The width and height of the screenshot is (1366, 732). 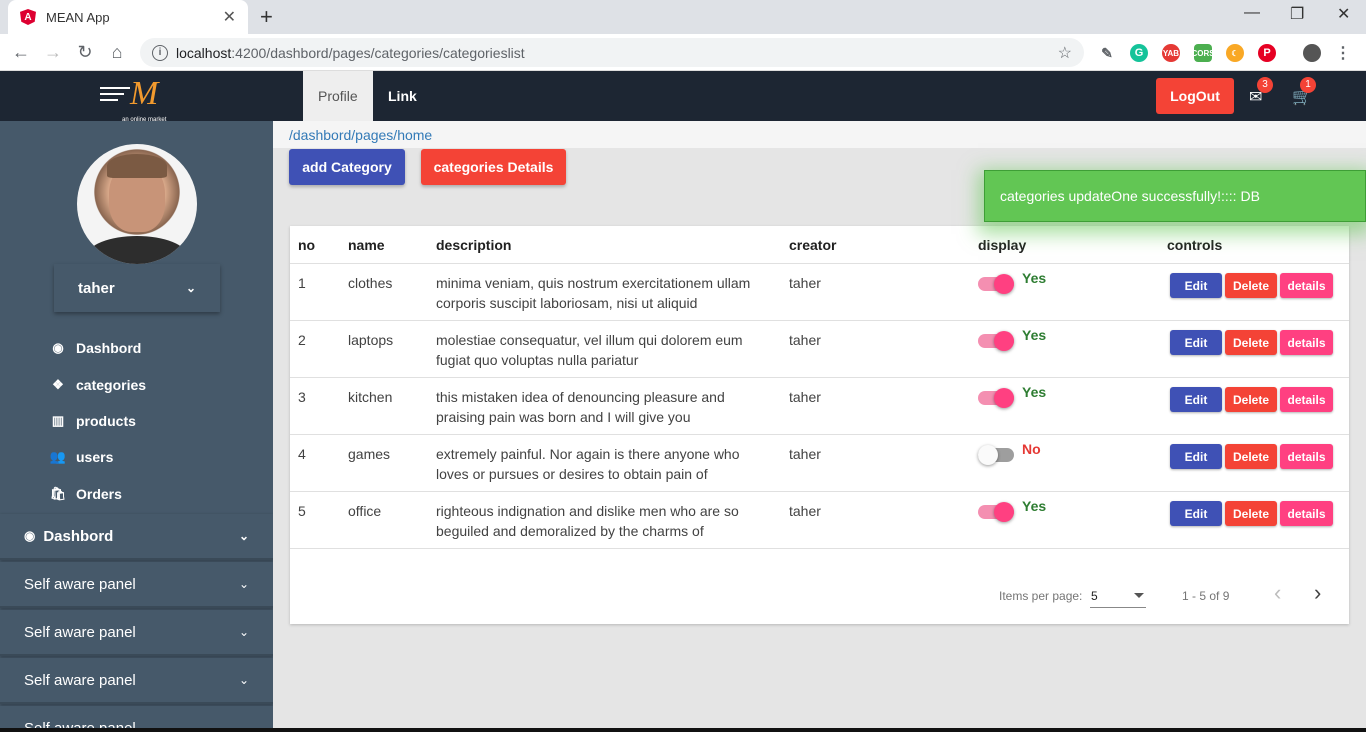 I want to click on cart-icon: 🛒 1, so click(x=1304, y=92).